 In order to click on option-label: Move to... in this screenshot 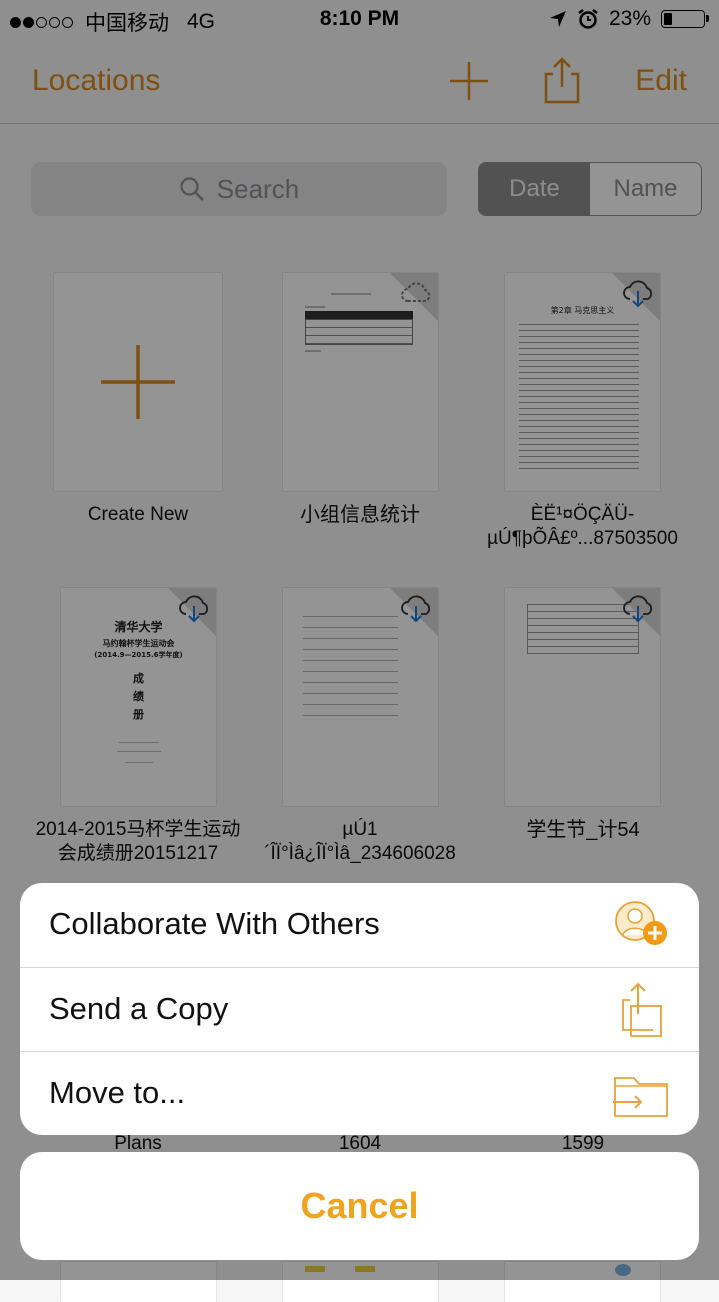, I will do `click(117, 1092)`.